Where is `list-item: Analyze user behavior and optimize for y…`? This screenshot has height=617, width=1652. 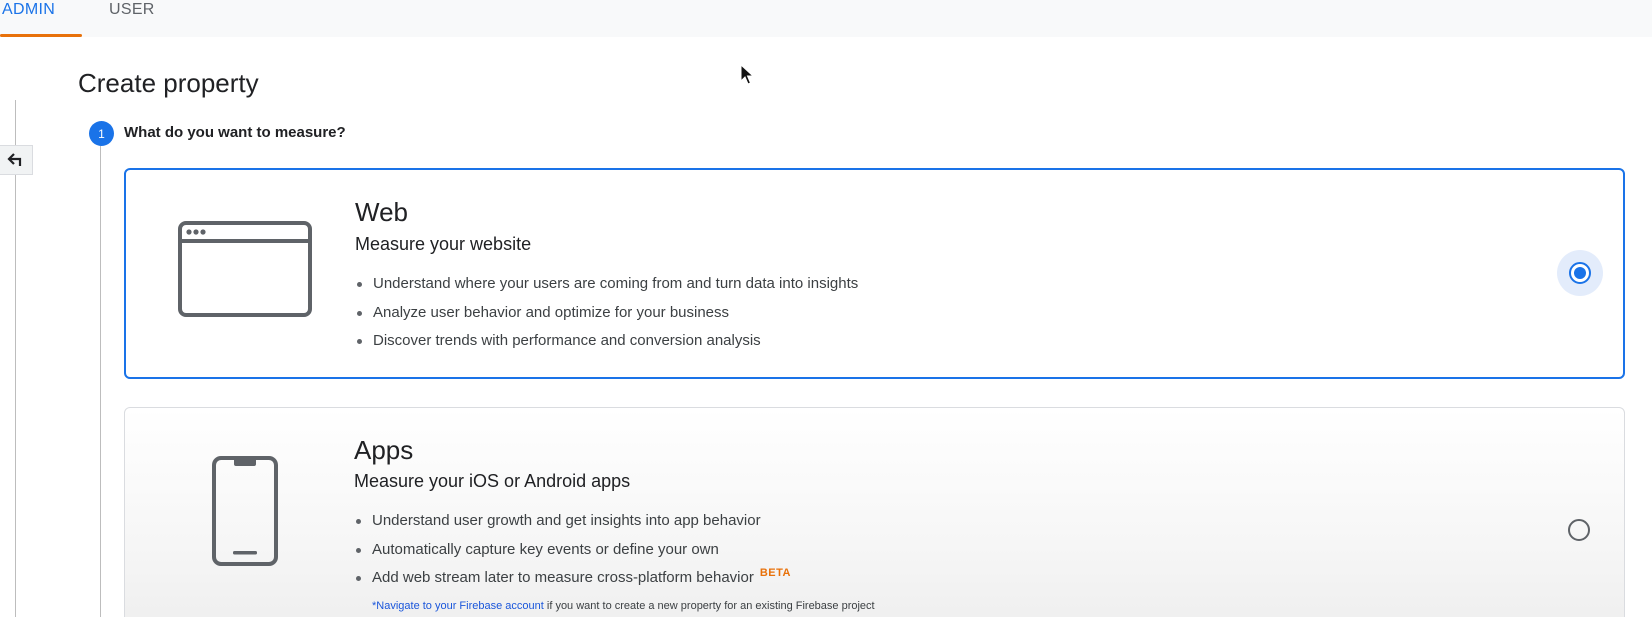
list-item: Analyze user behavior and optimize for y… is located at coordinates (606, 313).